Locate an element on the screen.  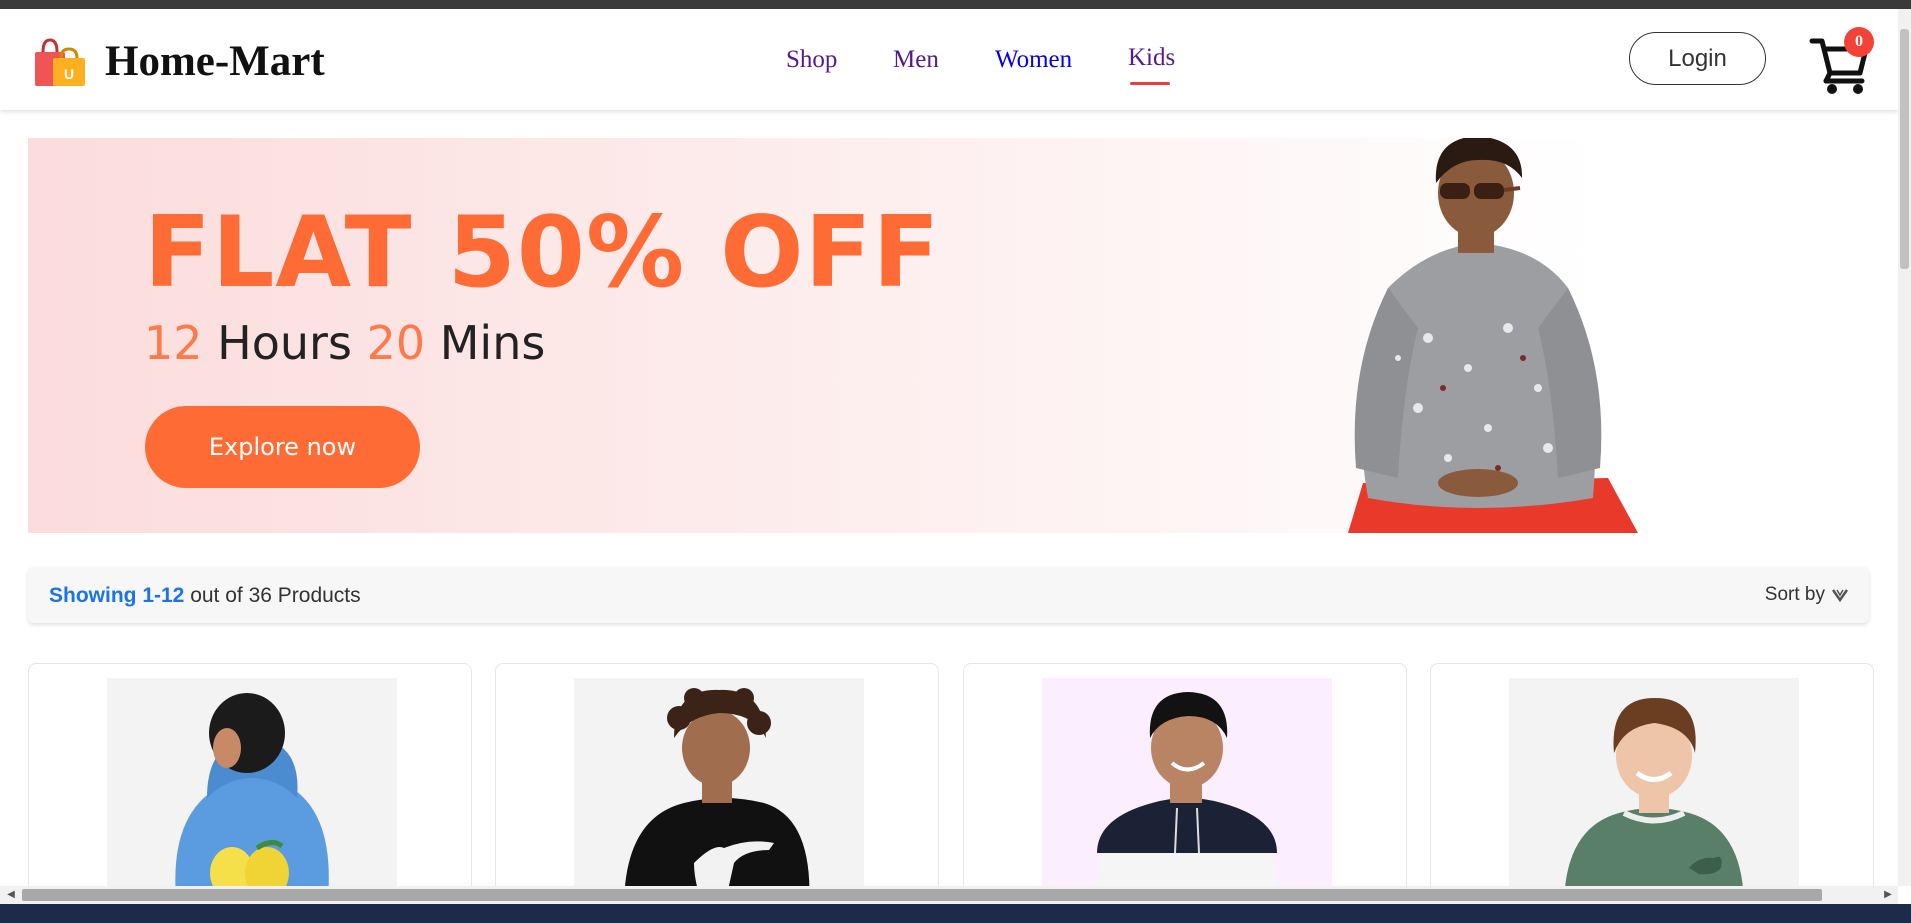
login-button: Login is located at coordinates (1697, 58).